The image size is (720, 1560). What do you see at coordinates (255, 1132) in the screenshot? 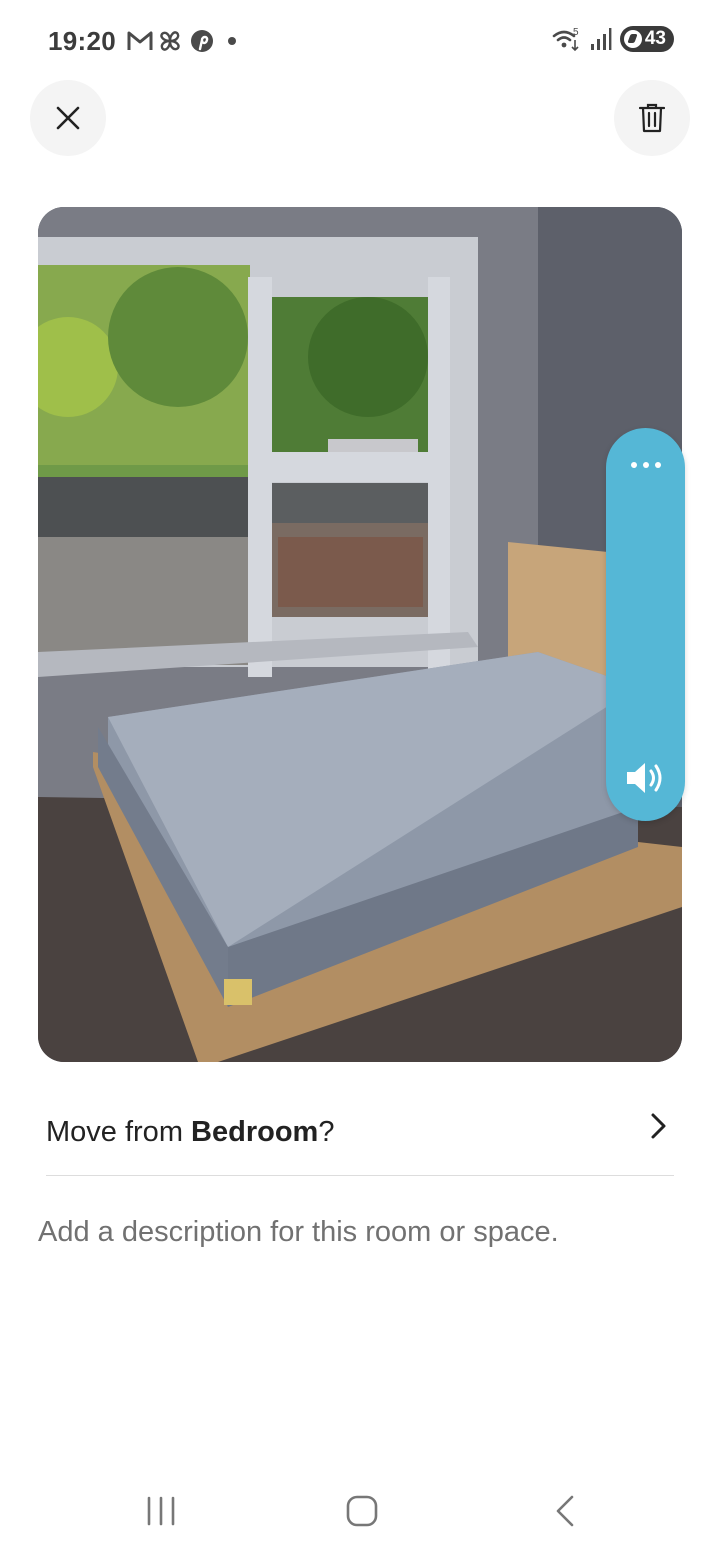
I see `current-room-name: Bedroom` at bounding box center [255, 1132].